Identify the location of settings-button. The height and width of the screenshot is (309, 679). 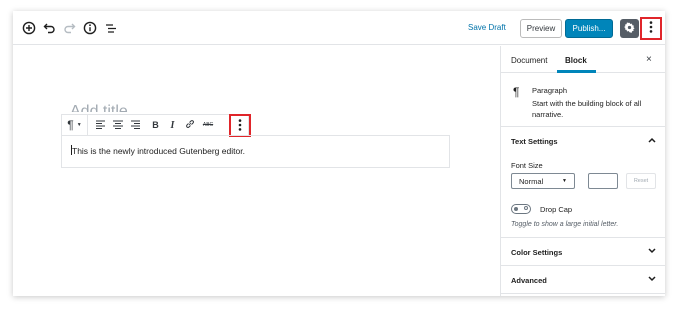
(629, 28).